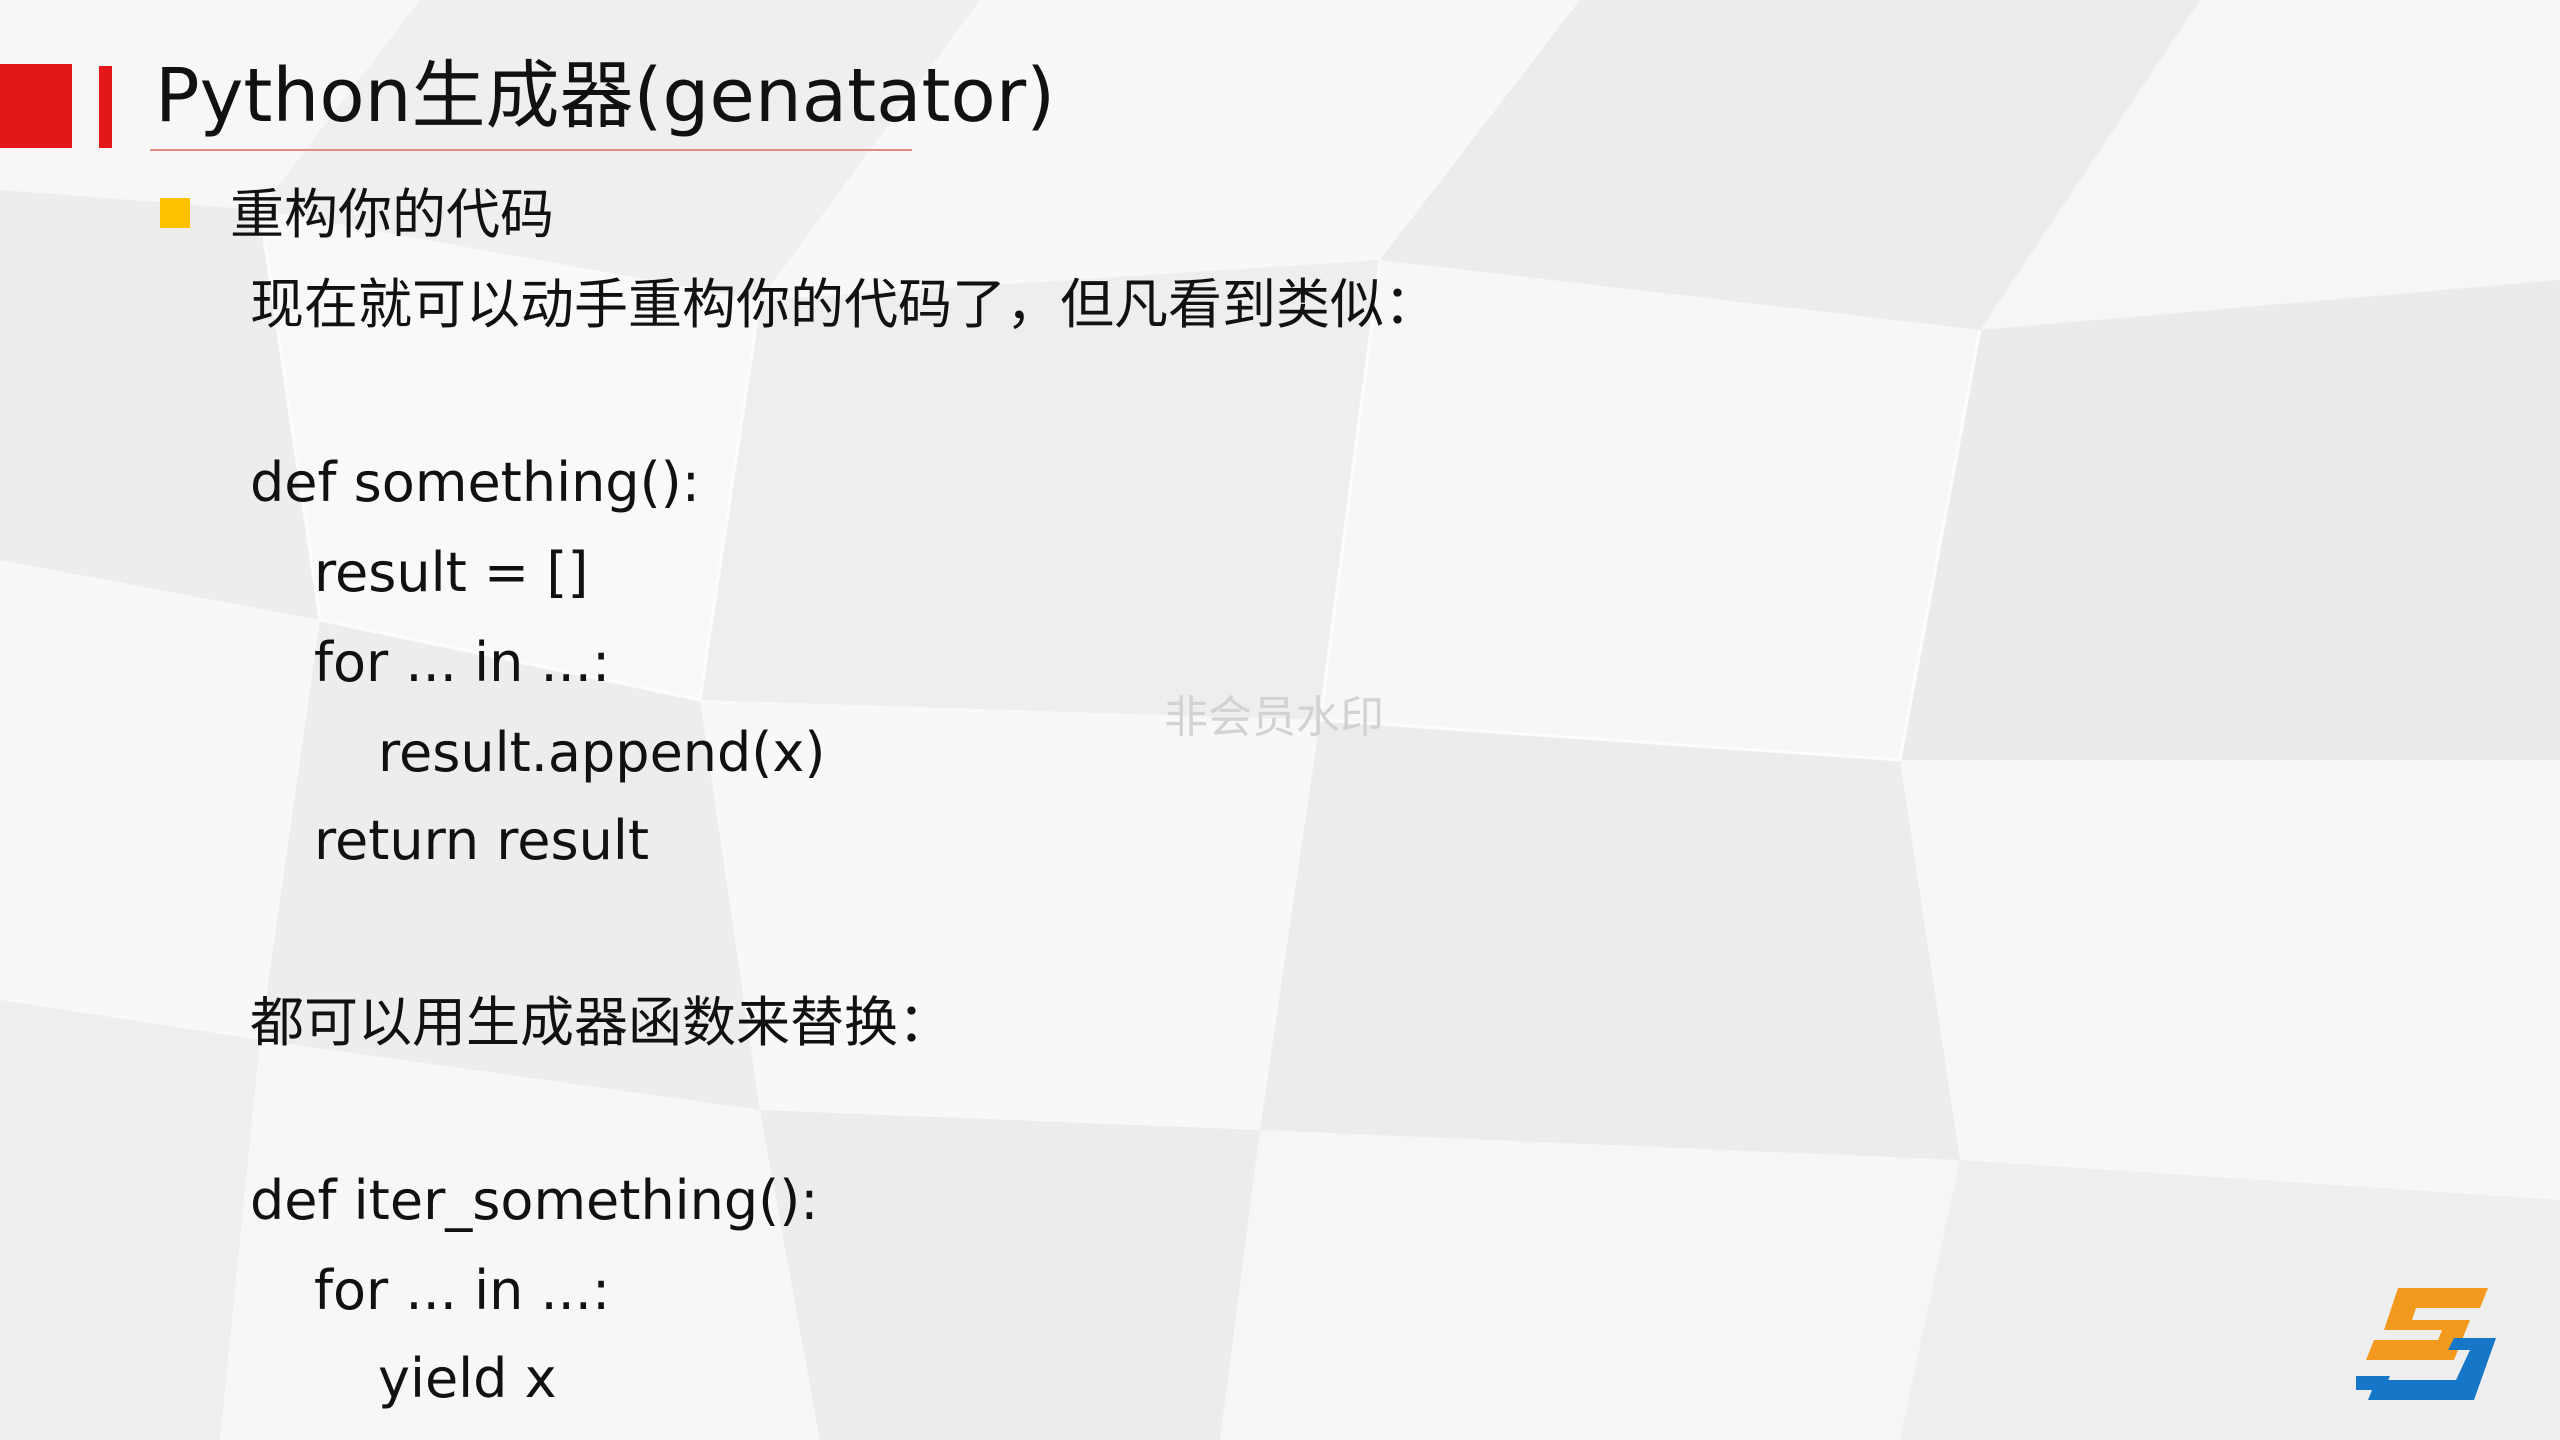 This screenshot has height=1440, width=2560. What do you see at coordinates (475, 482) in the screenshot?
I see `code-line: def something():` at bounding box center [475, 482].